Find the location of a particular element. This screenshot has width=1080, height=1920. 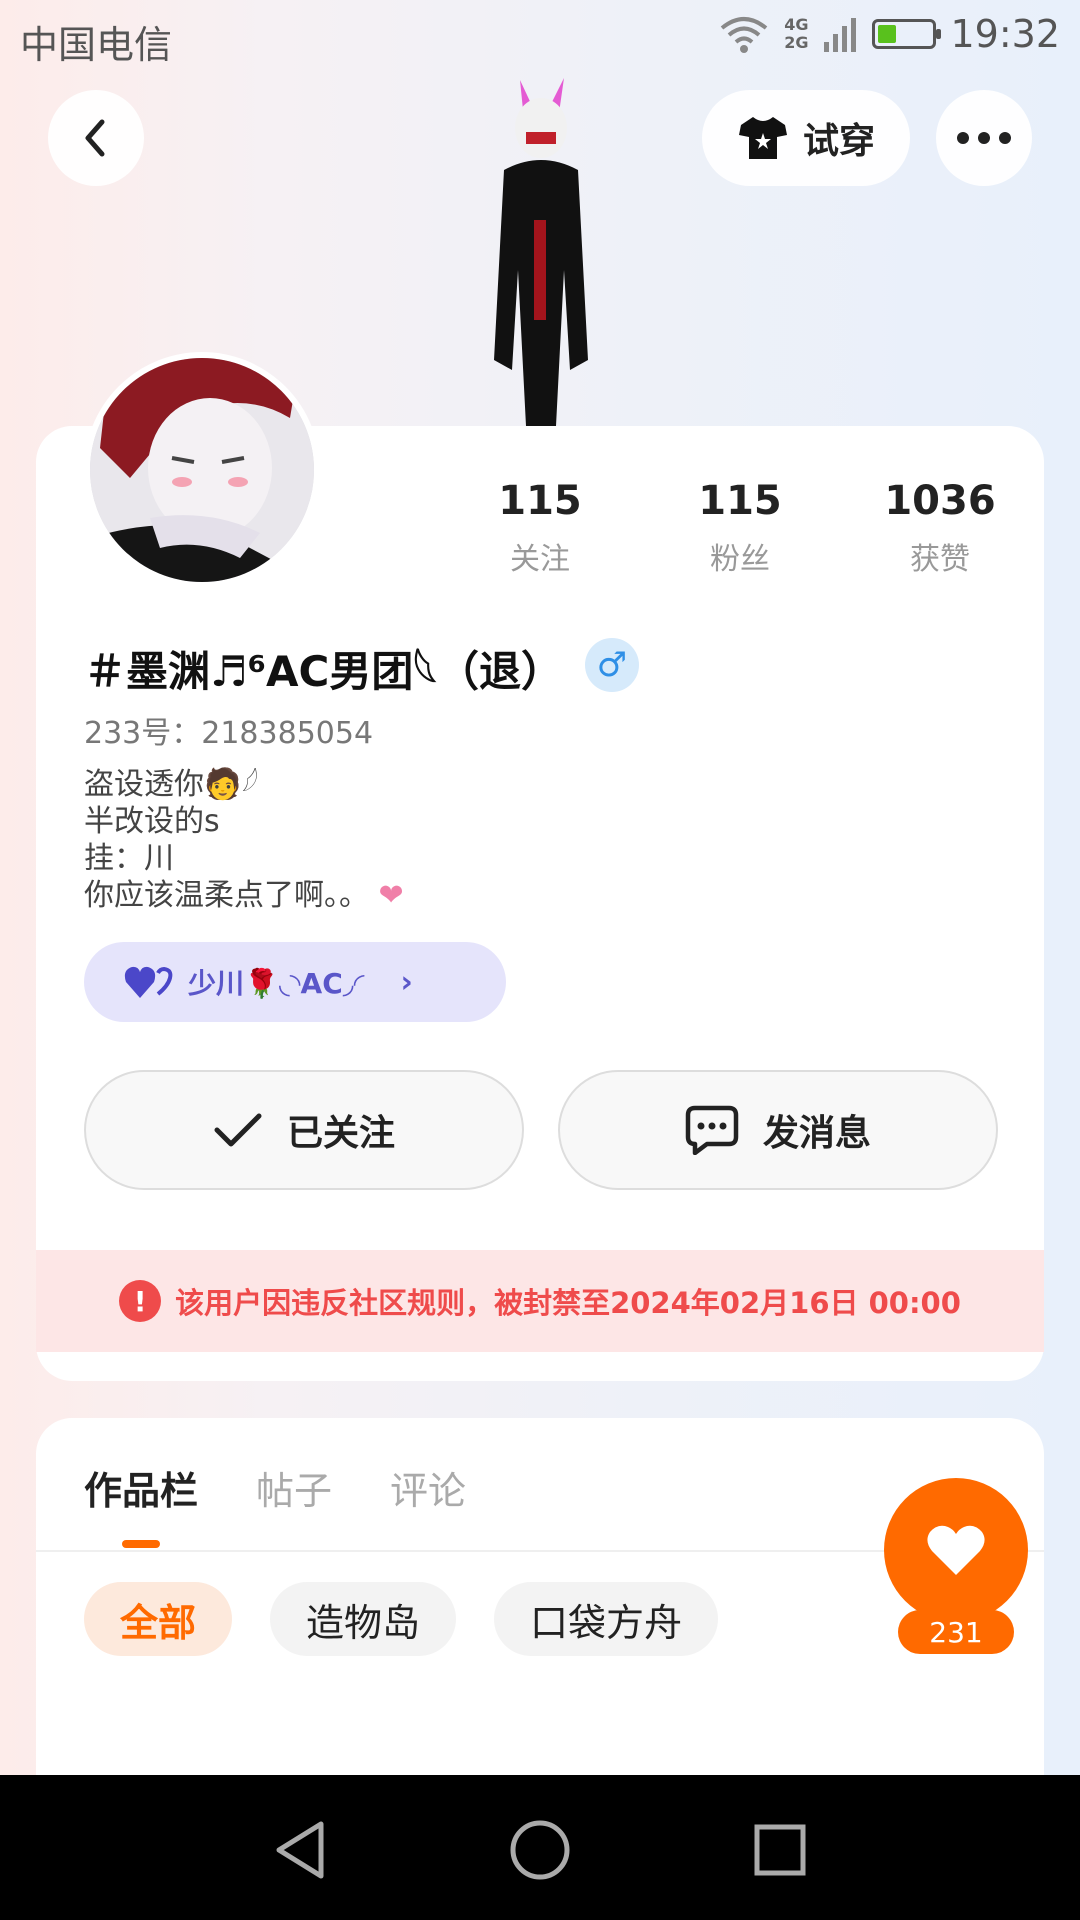

chip-pocket-ark: 口袋方舟 is located at coordinates (606, 1619).